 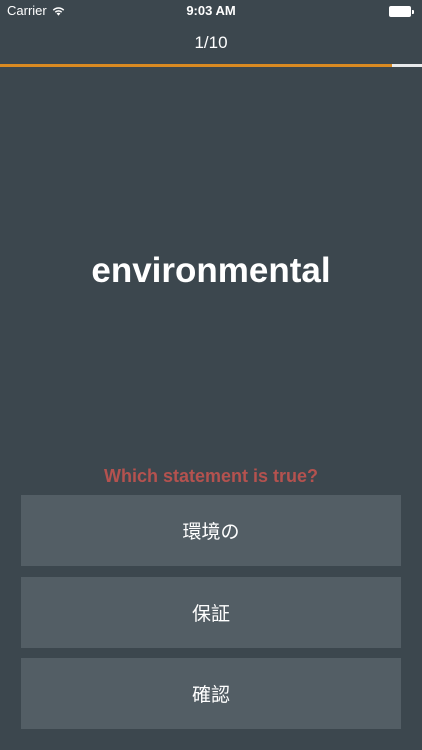 I want to click on progress-bar, so click(x=211, y=65).